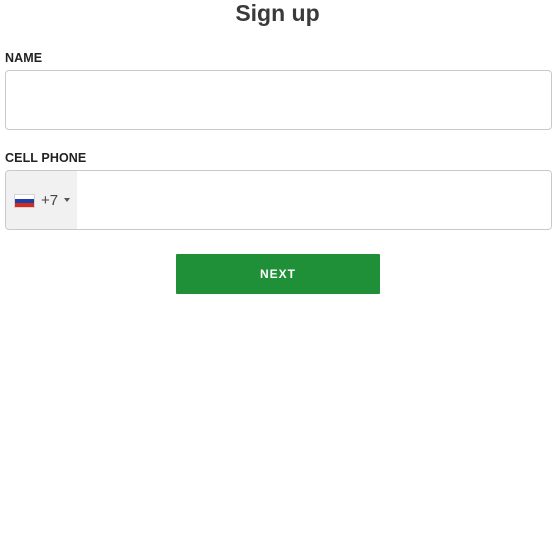 This screenshot has width=555, height=550. Describe the element at coordinates (24, 58) in the screenshot. I see `name-label: NAME` at that location.